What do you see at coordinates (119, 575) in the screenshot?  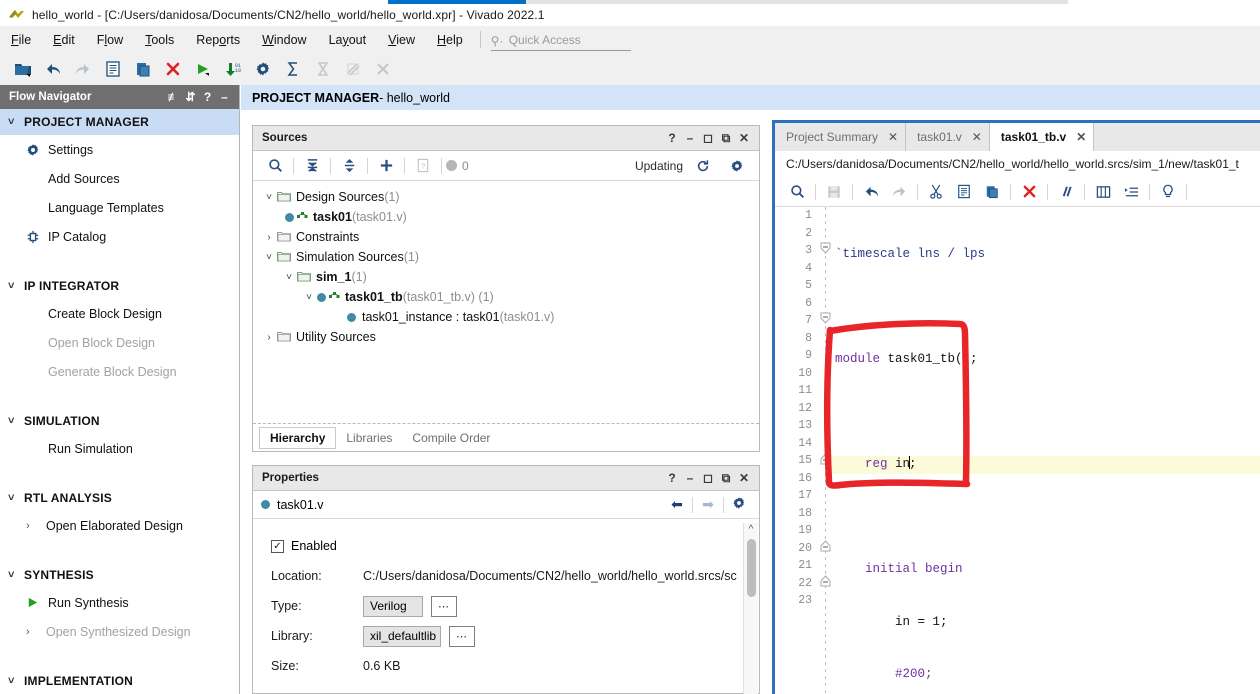 I see `nav-section-synthesis: ˅ SYNTHESIS` at bounding box center [119, 575].